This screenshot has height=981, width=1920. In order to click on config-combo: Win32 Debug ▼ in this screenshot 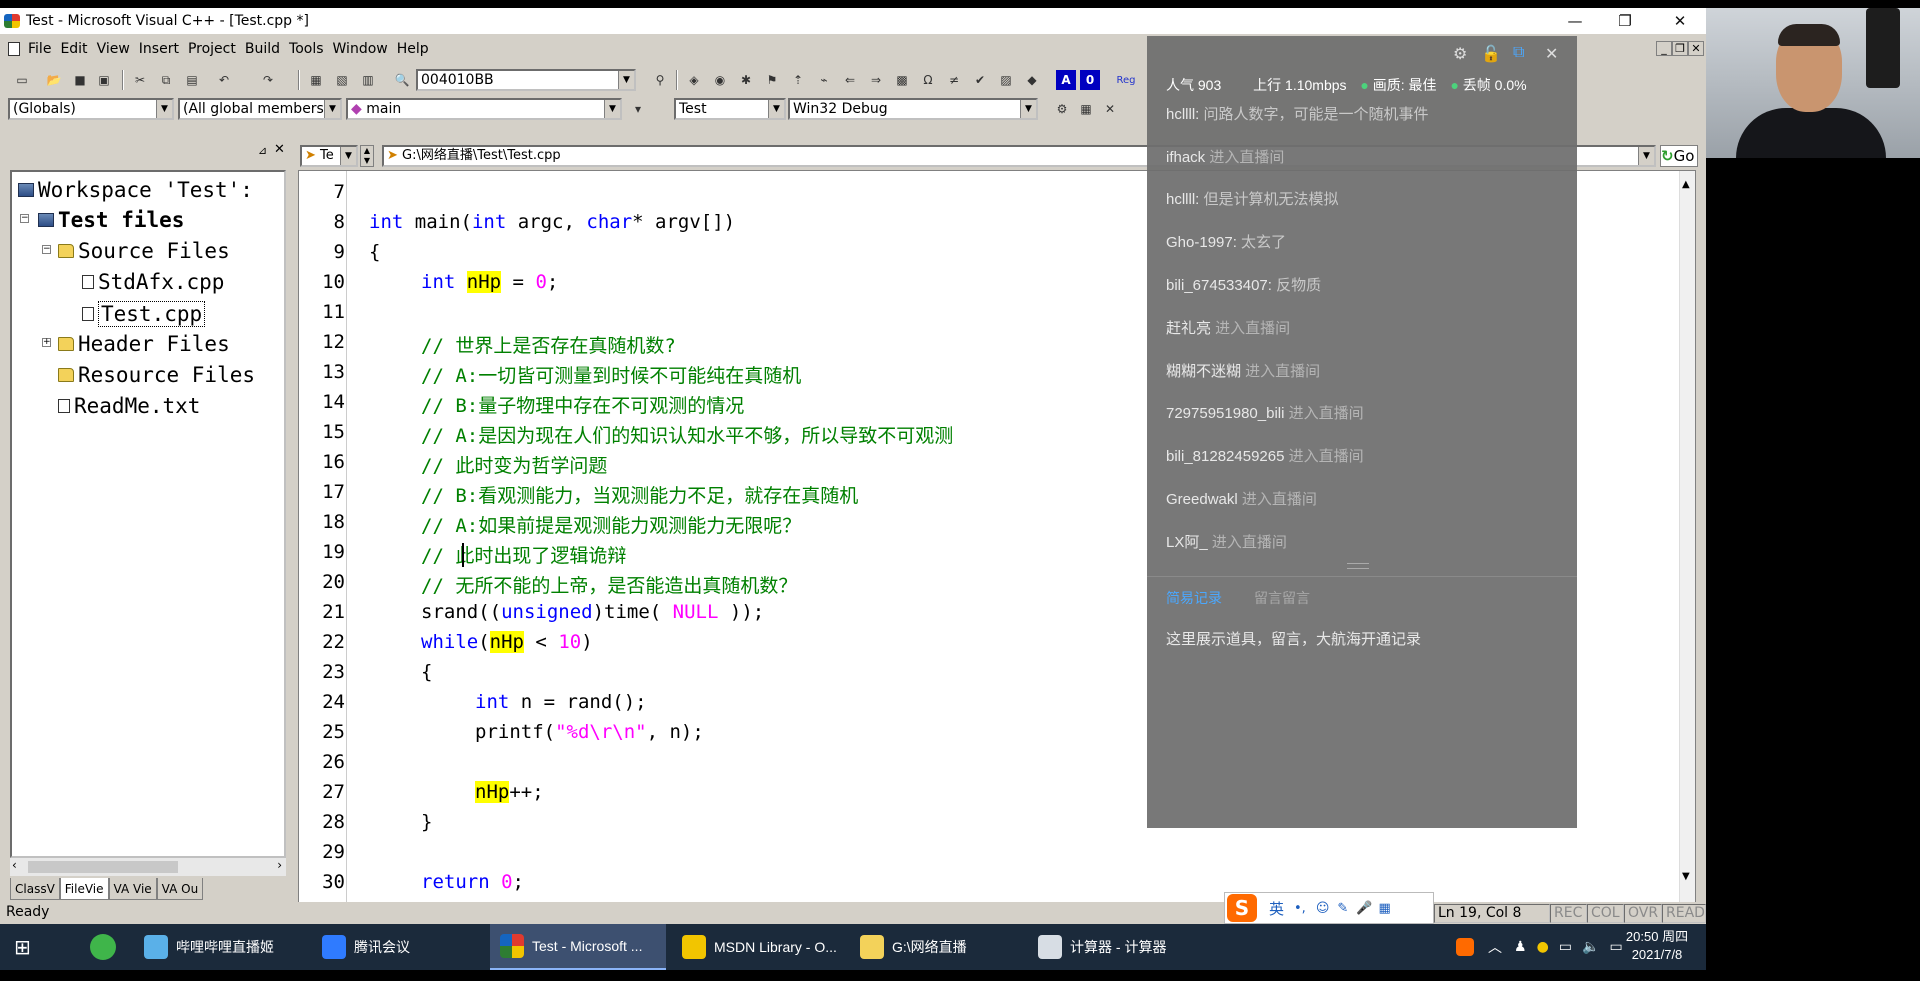, I will do `click(913, 109)`.